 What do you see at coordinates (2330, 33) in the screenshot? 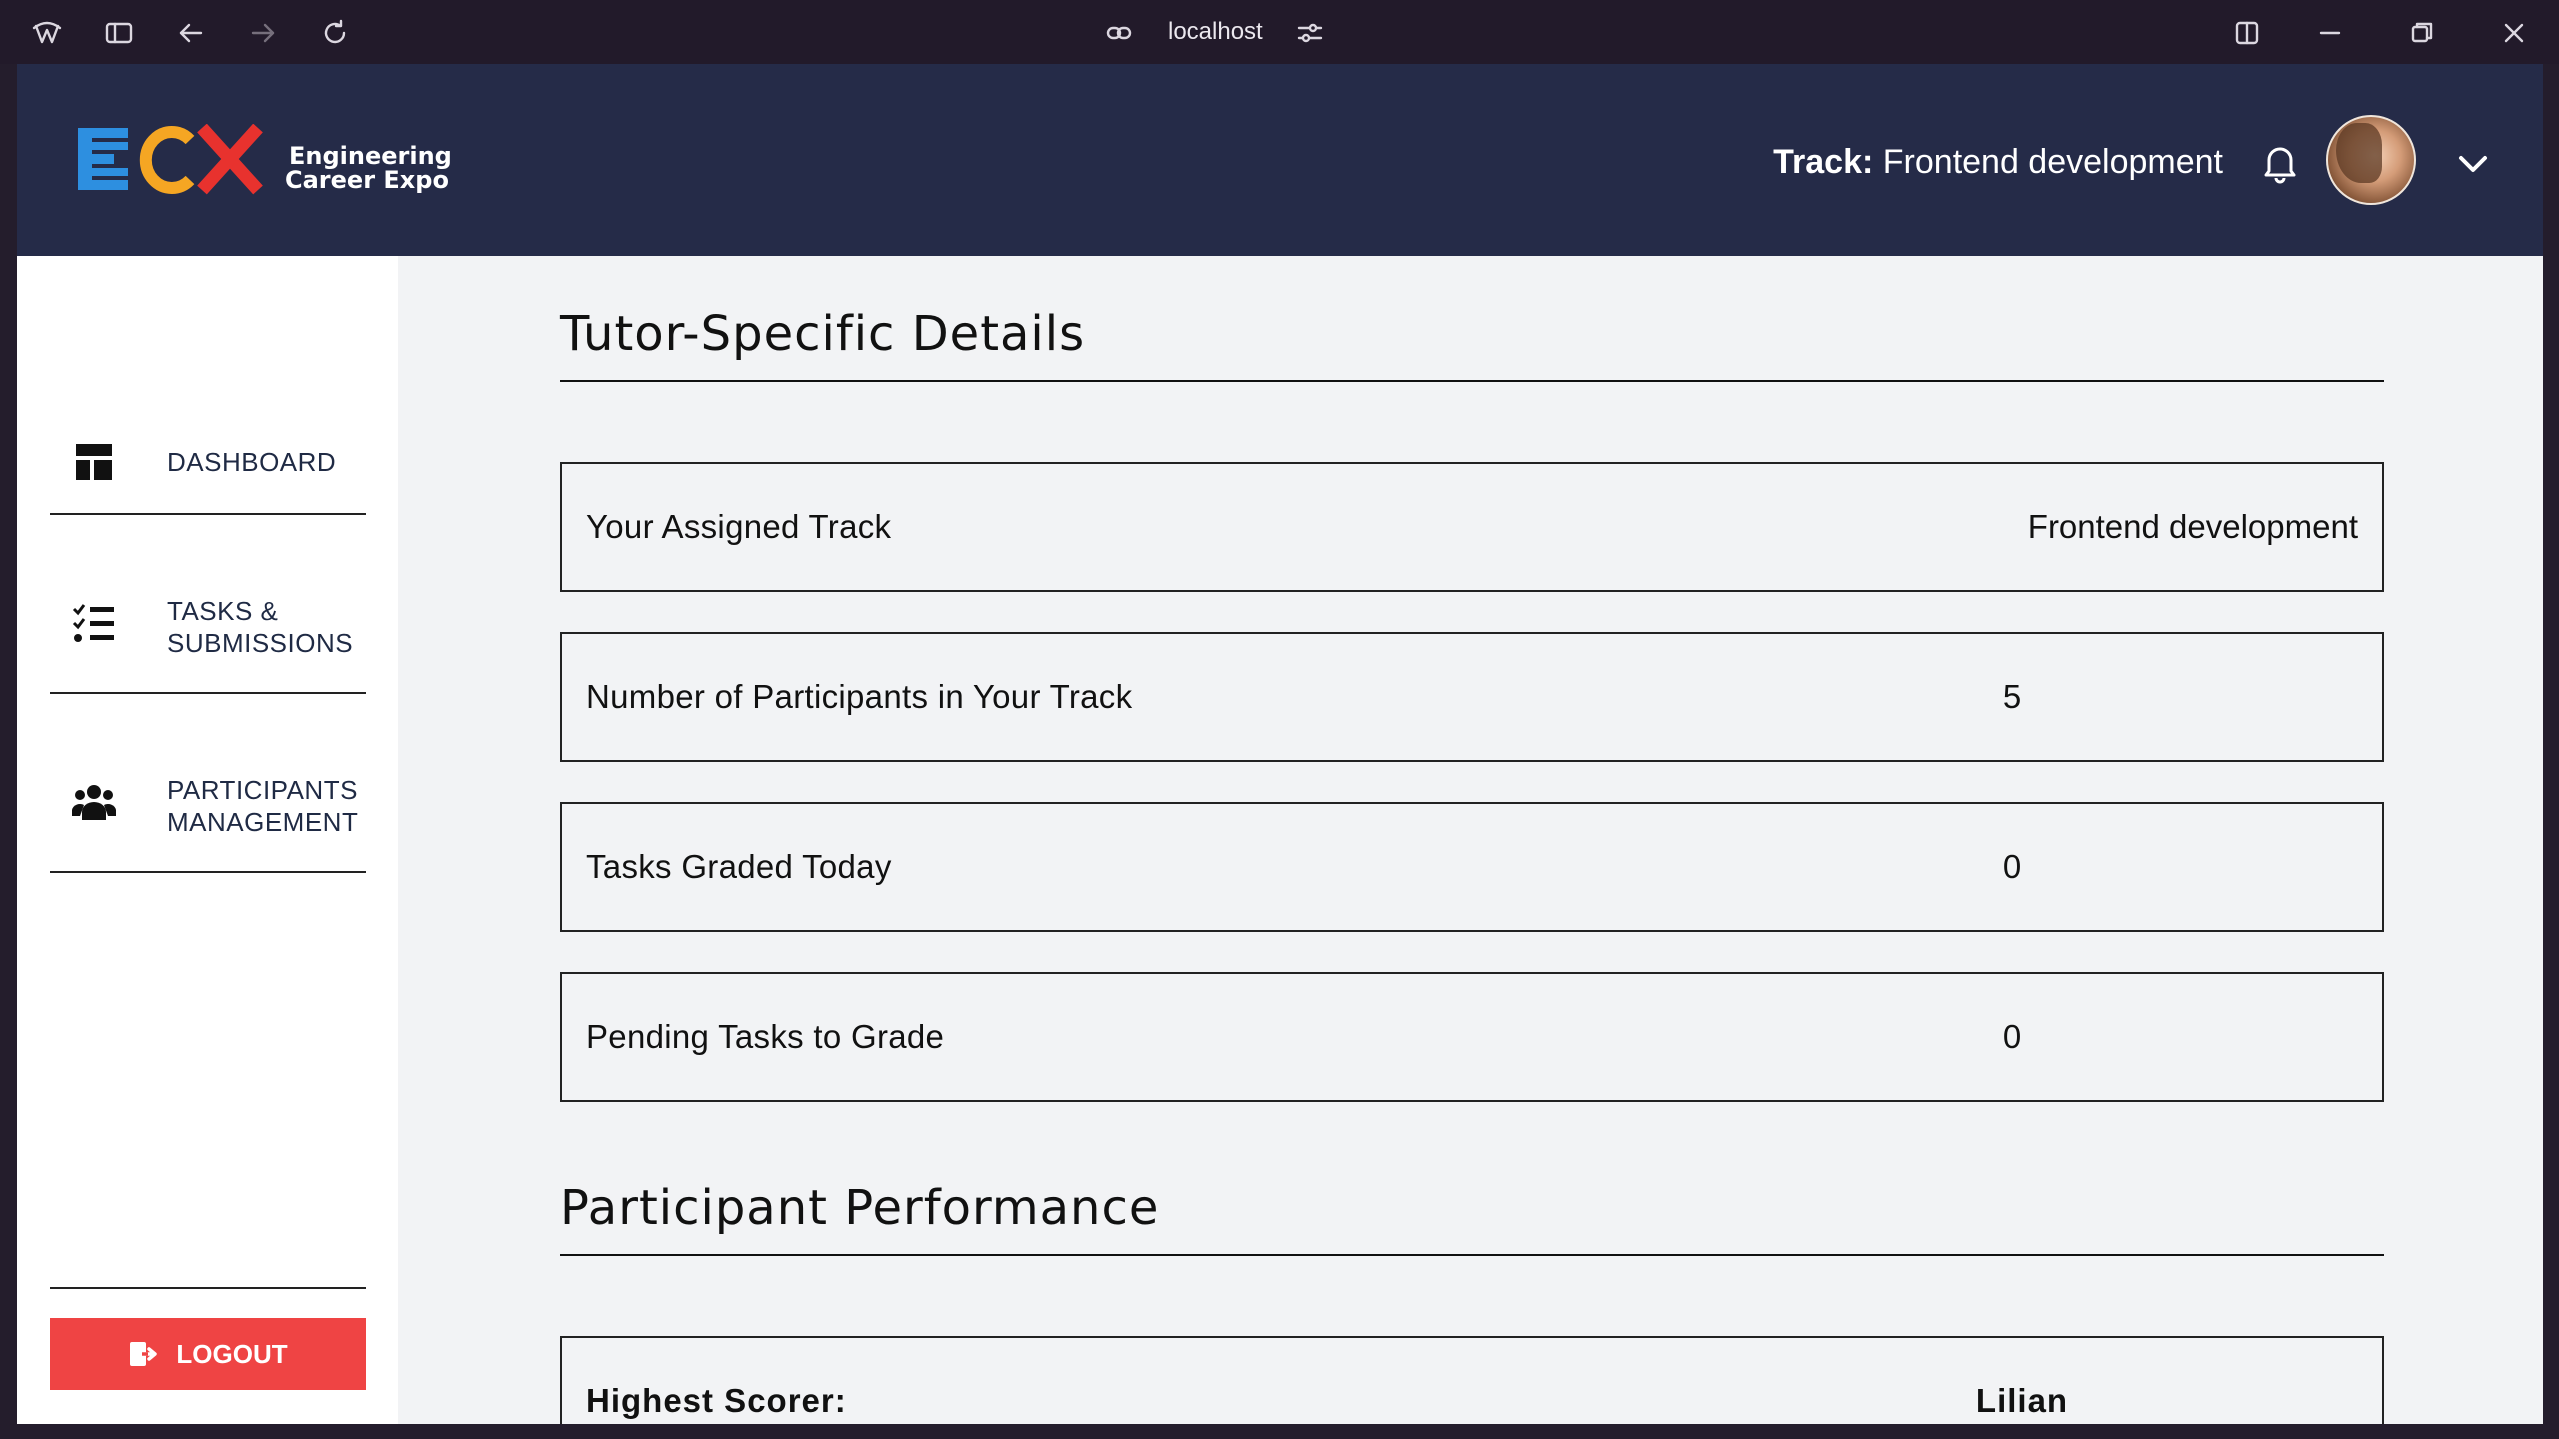
I see `minimize-icon` at bounding box center [2330, 33].